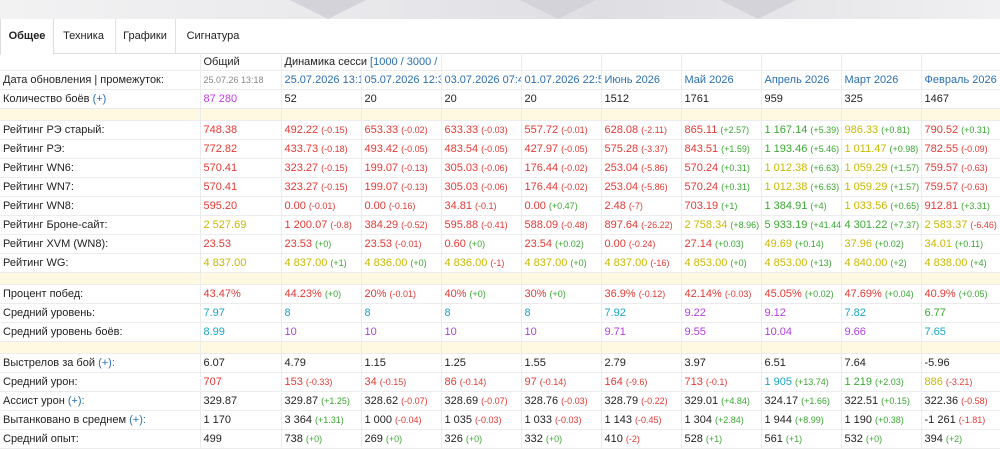 The height and width of the screenshot is (449, 1000). I want to click on stat-value: 595.20, so click(220, 206).